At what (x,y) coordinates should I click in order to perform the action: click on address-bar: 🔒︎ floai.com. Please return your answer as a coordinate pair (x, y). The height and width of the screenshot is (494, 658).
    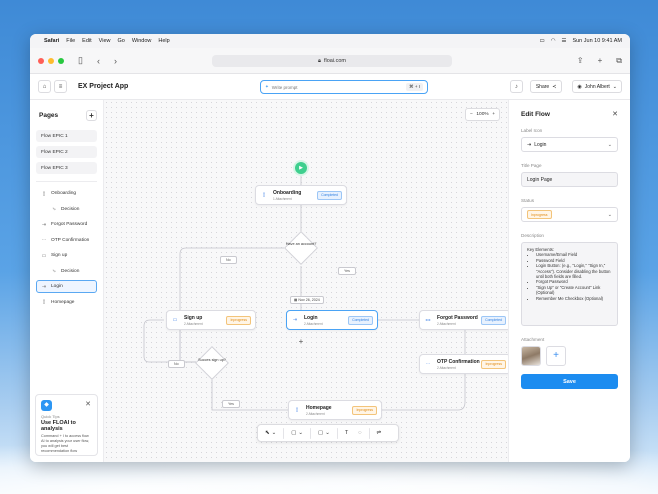
    Looking at the image, I should click on (332, 61).